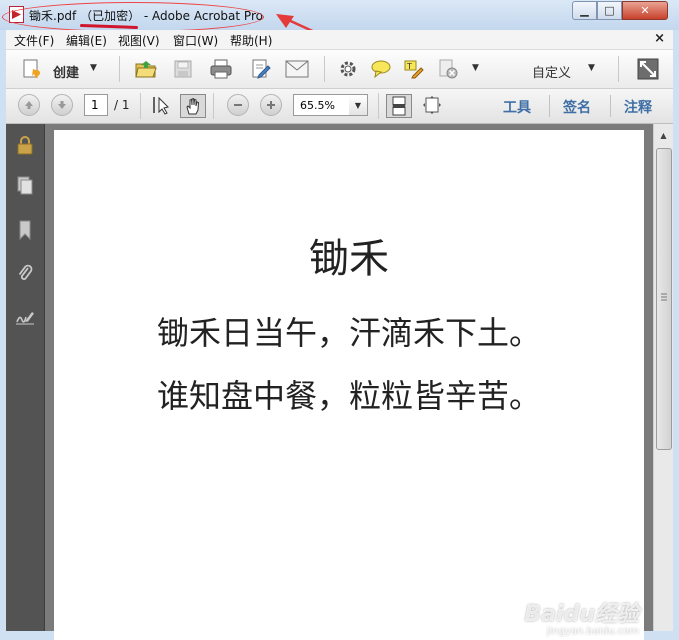  I want to click on zoom-in-button, so click(271, 105).